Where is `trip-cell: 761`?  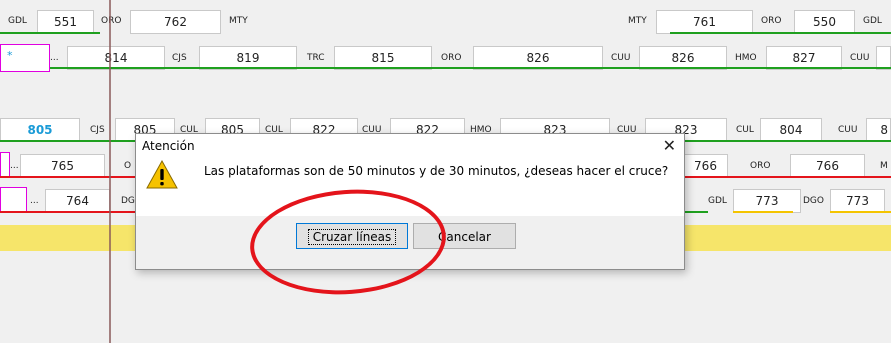 trip-cell: 761 is located at coordinates (704, 22).